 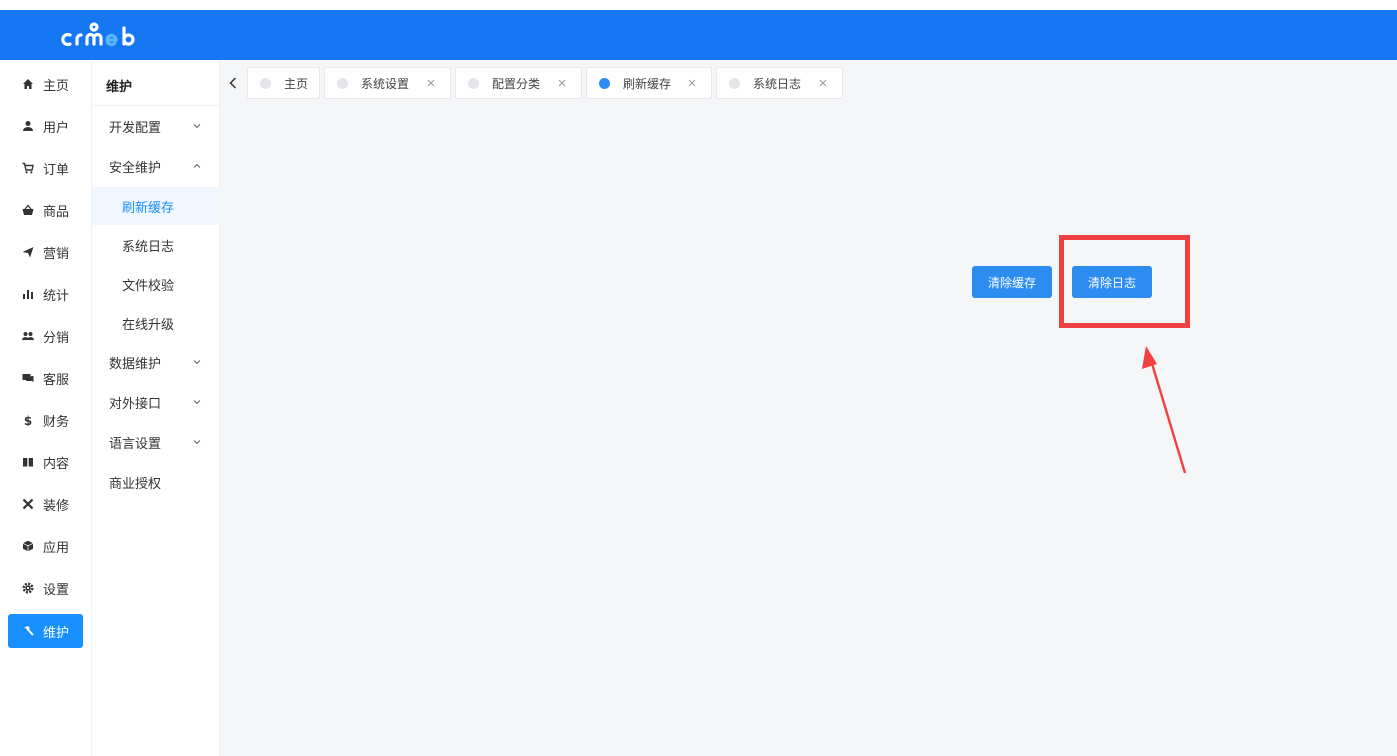 I want to click on sidebar-item-label: 装修, so click(x=56, y=506).